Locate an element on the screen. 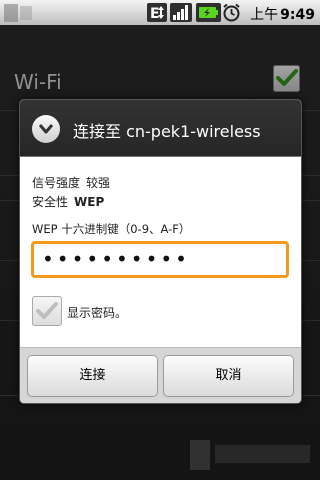 The width and height of the screenshot is (320, 480). data-transfer-icon: E is located at coordinates (157, 12).